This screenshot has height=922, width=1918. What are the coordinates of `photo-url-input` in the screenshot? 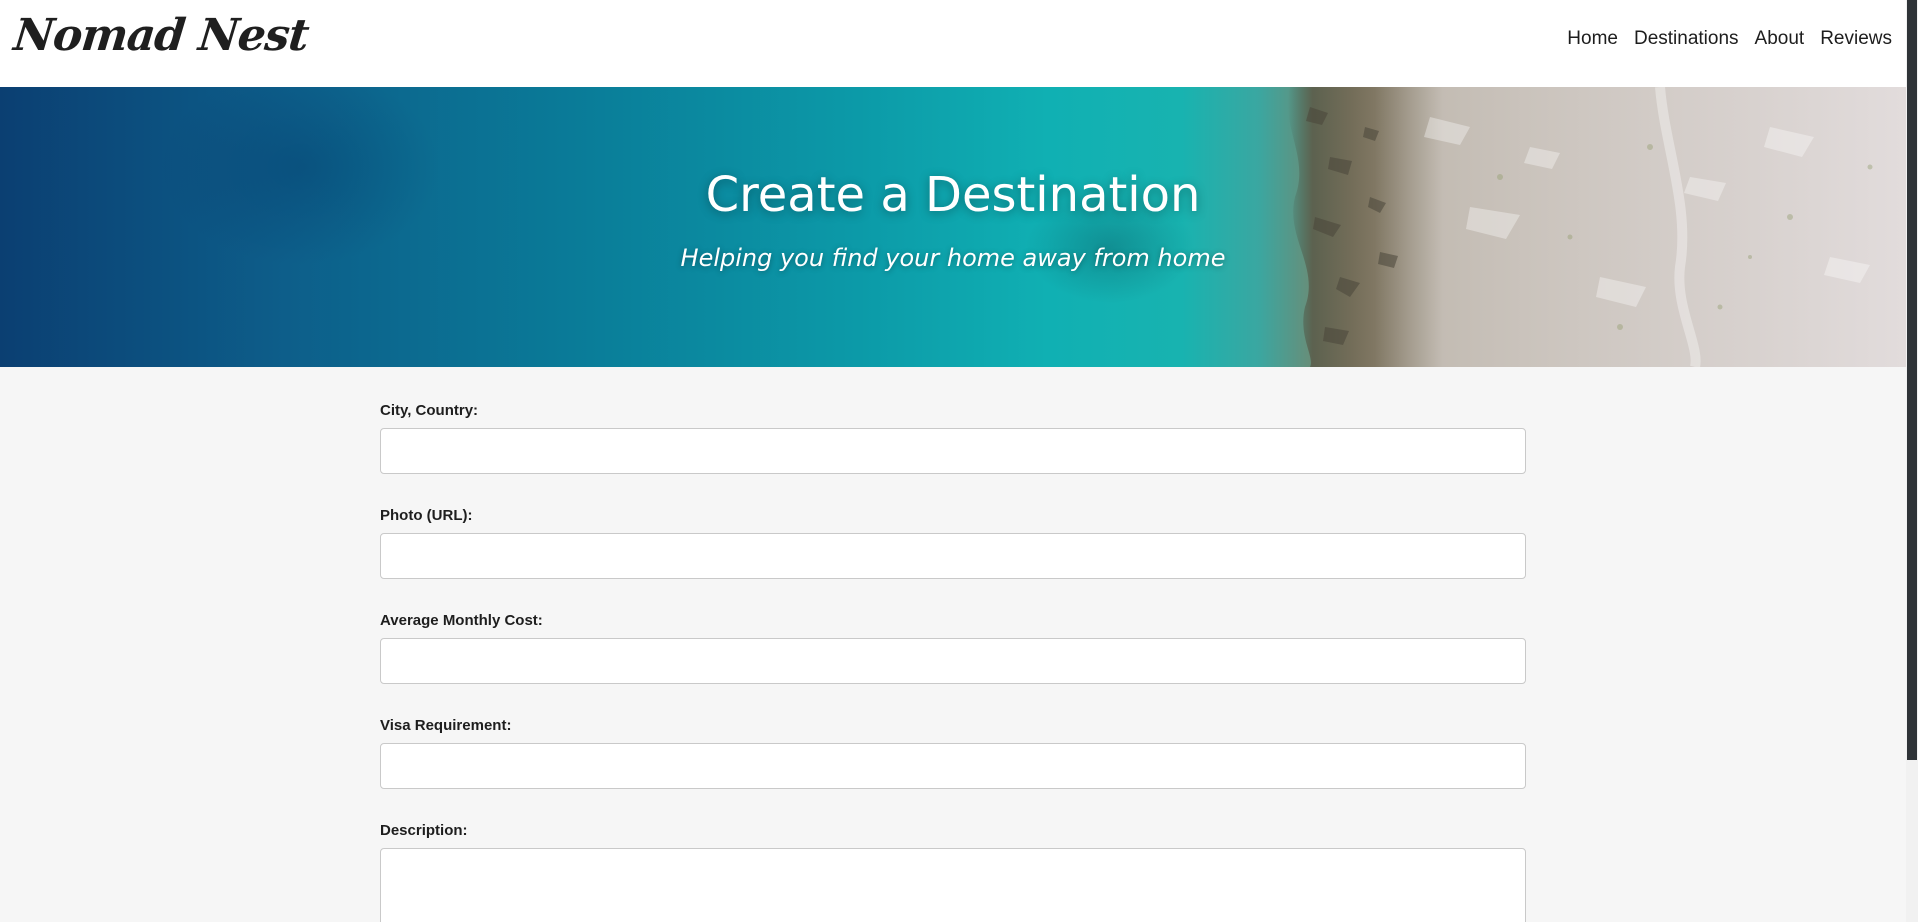 It's located at (953, 556).